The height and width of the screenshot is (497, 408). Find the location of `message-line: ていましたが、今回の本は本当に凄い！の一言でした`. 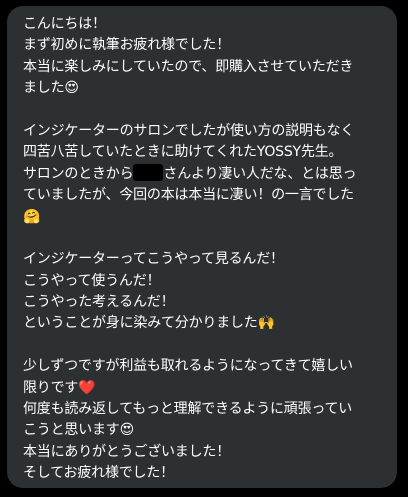

message-line: ていましたが、今回の本は本当に凄い！の一言でした is located at coordinates (188, 195).